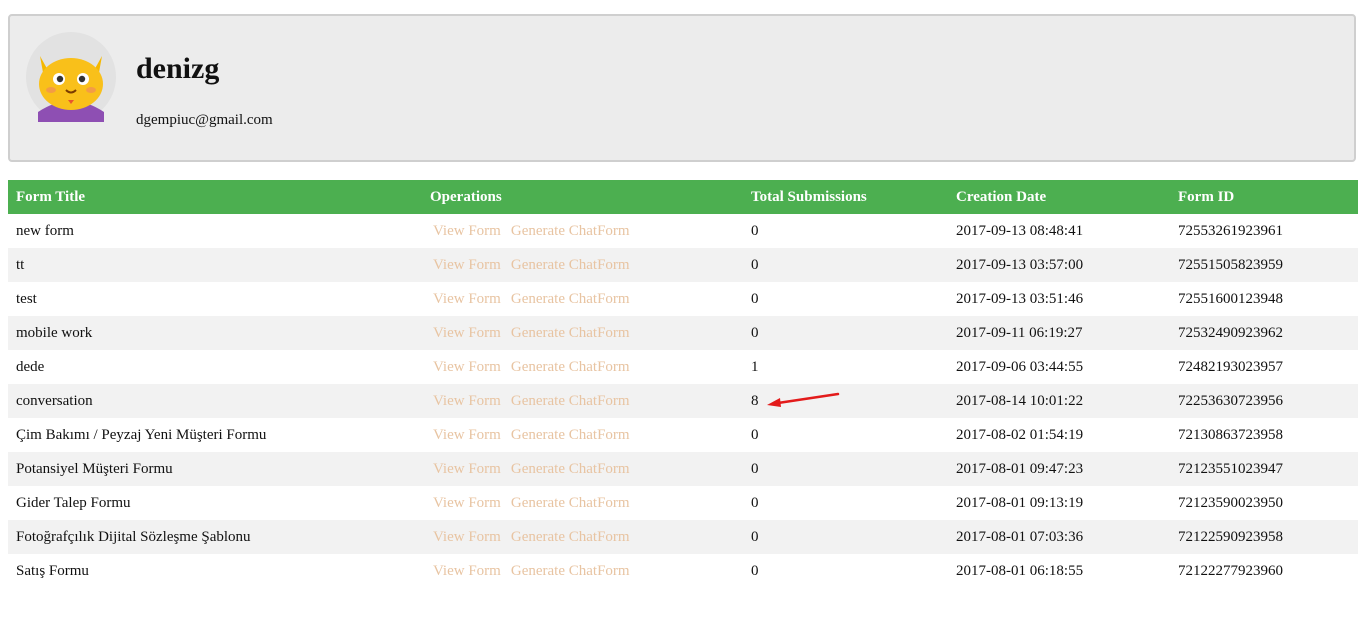 This screenshot has width=1365, height=626. I want to click on form-title-cell: Satış Formu, so click(52, 570).